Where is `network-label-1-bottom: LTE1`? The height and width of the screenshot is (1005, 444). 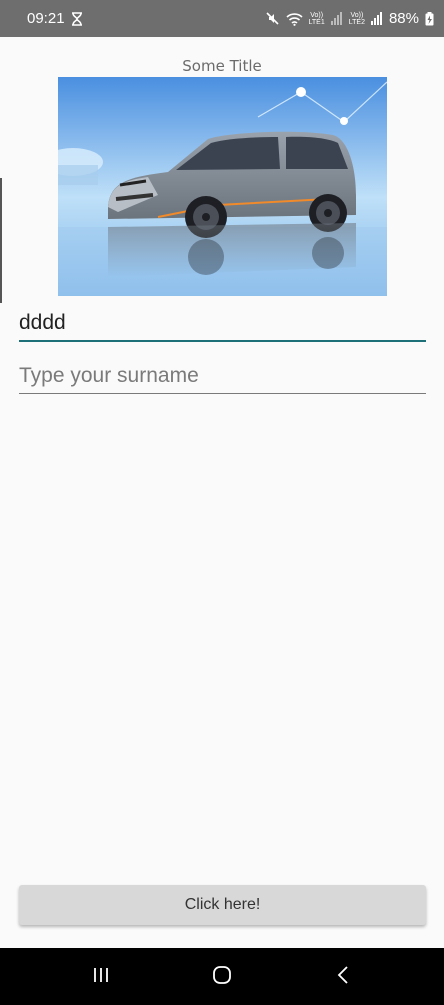
network-label-1-bottom: LTE1 is located at coordinates (316, 22).